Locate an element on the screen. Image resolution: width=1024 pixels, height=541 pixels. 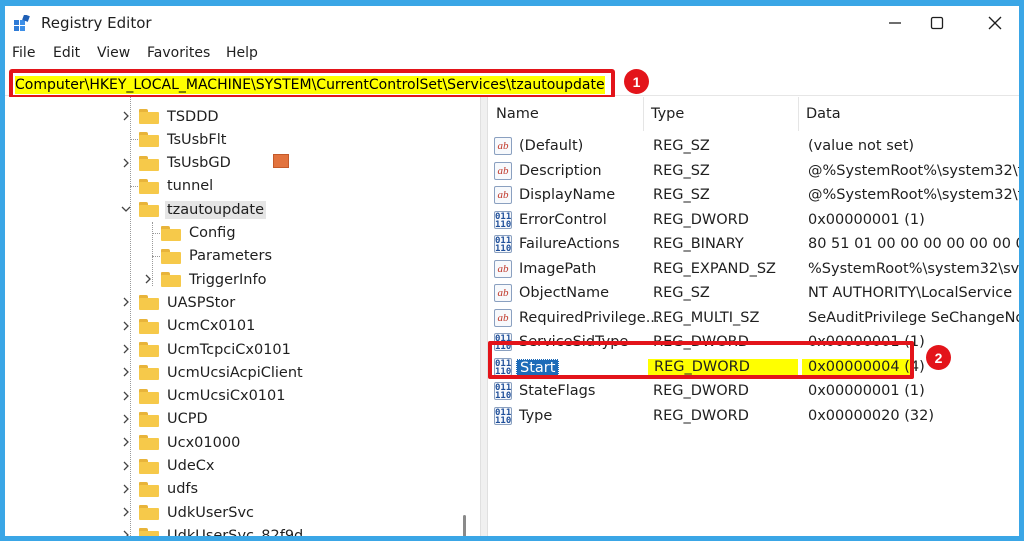
tree-branch-line is located at coordinates (156, 233).